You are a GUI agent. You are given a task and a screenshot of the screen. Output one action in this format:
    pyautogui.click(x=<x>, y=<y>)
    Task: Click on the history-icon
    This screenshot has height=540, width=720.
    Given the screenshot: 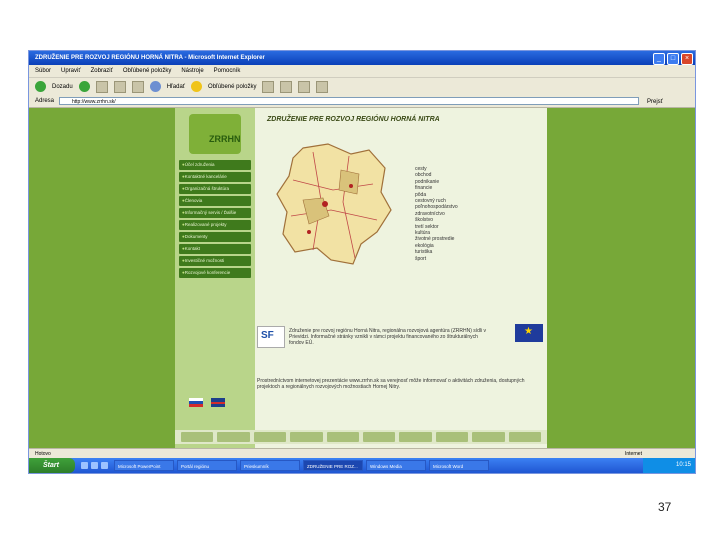 What is the action you would take?
    pyautogui.click(x=268, y=86)
    